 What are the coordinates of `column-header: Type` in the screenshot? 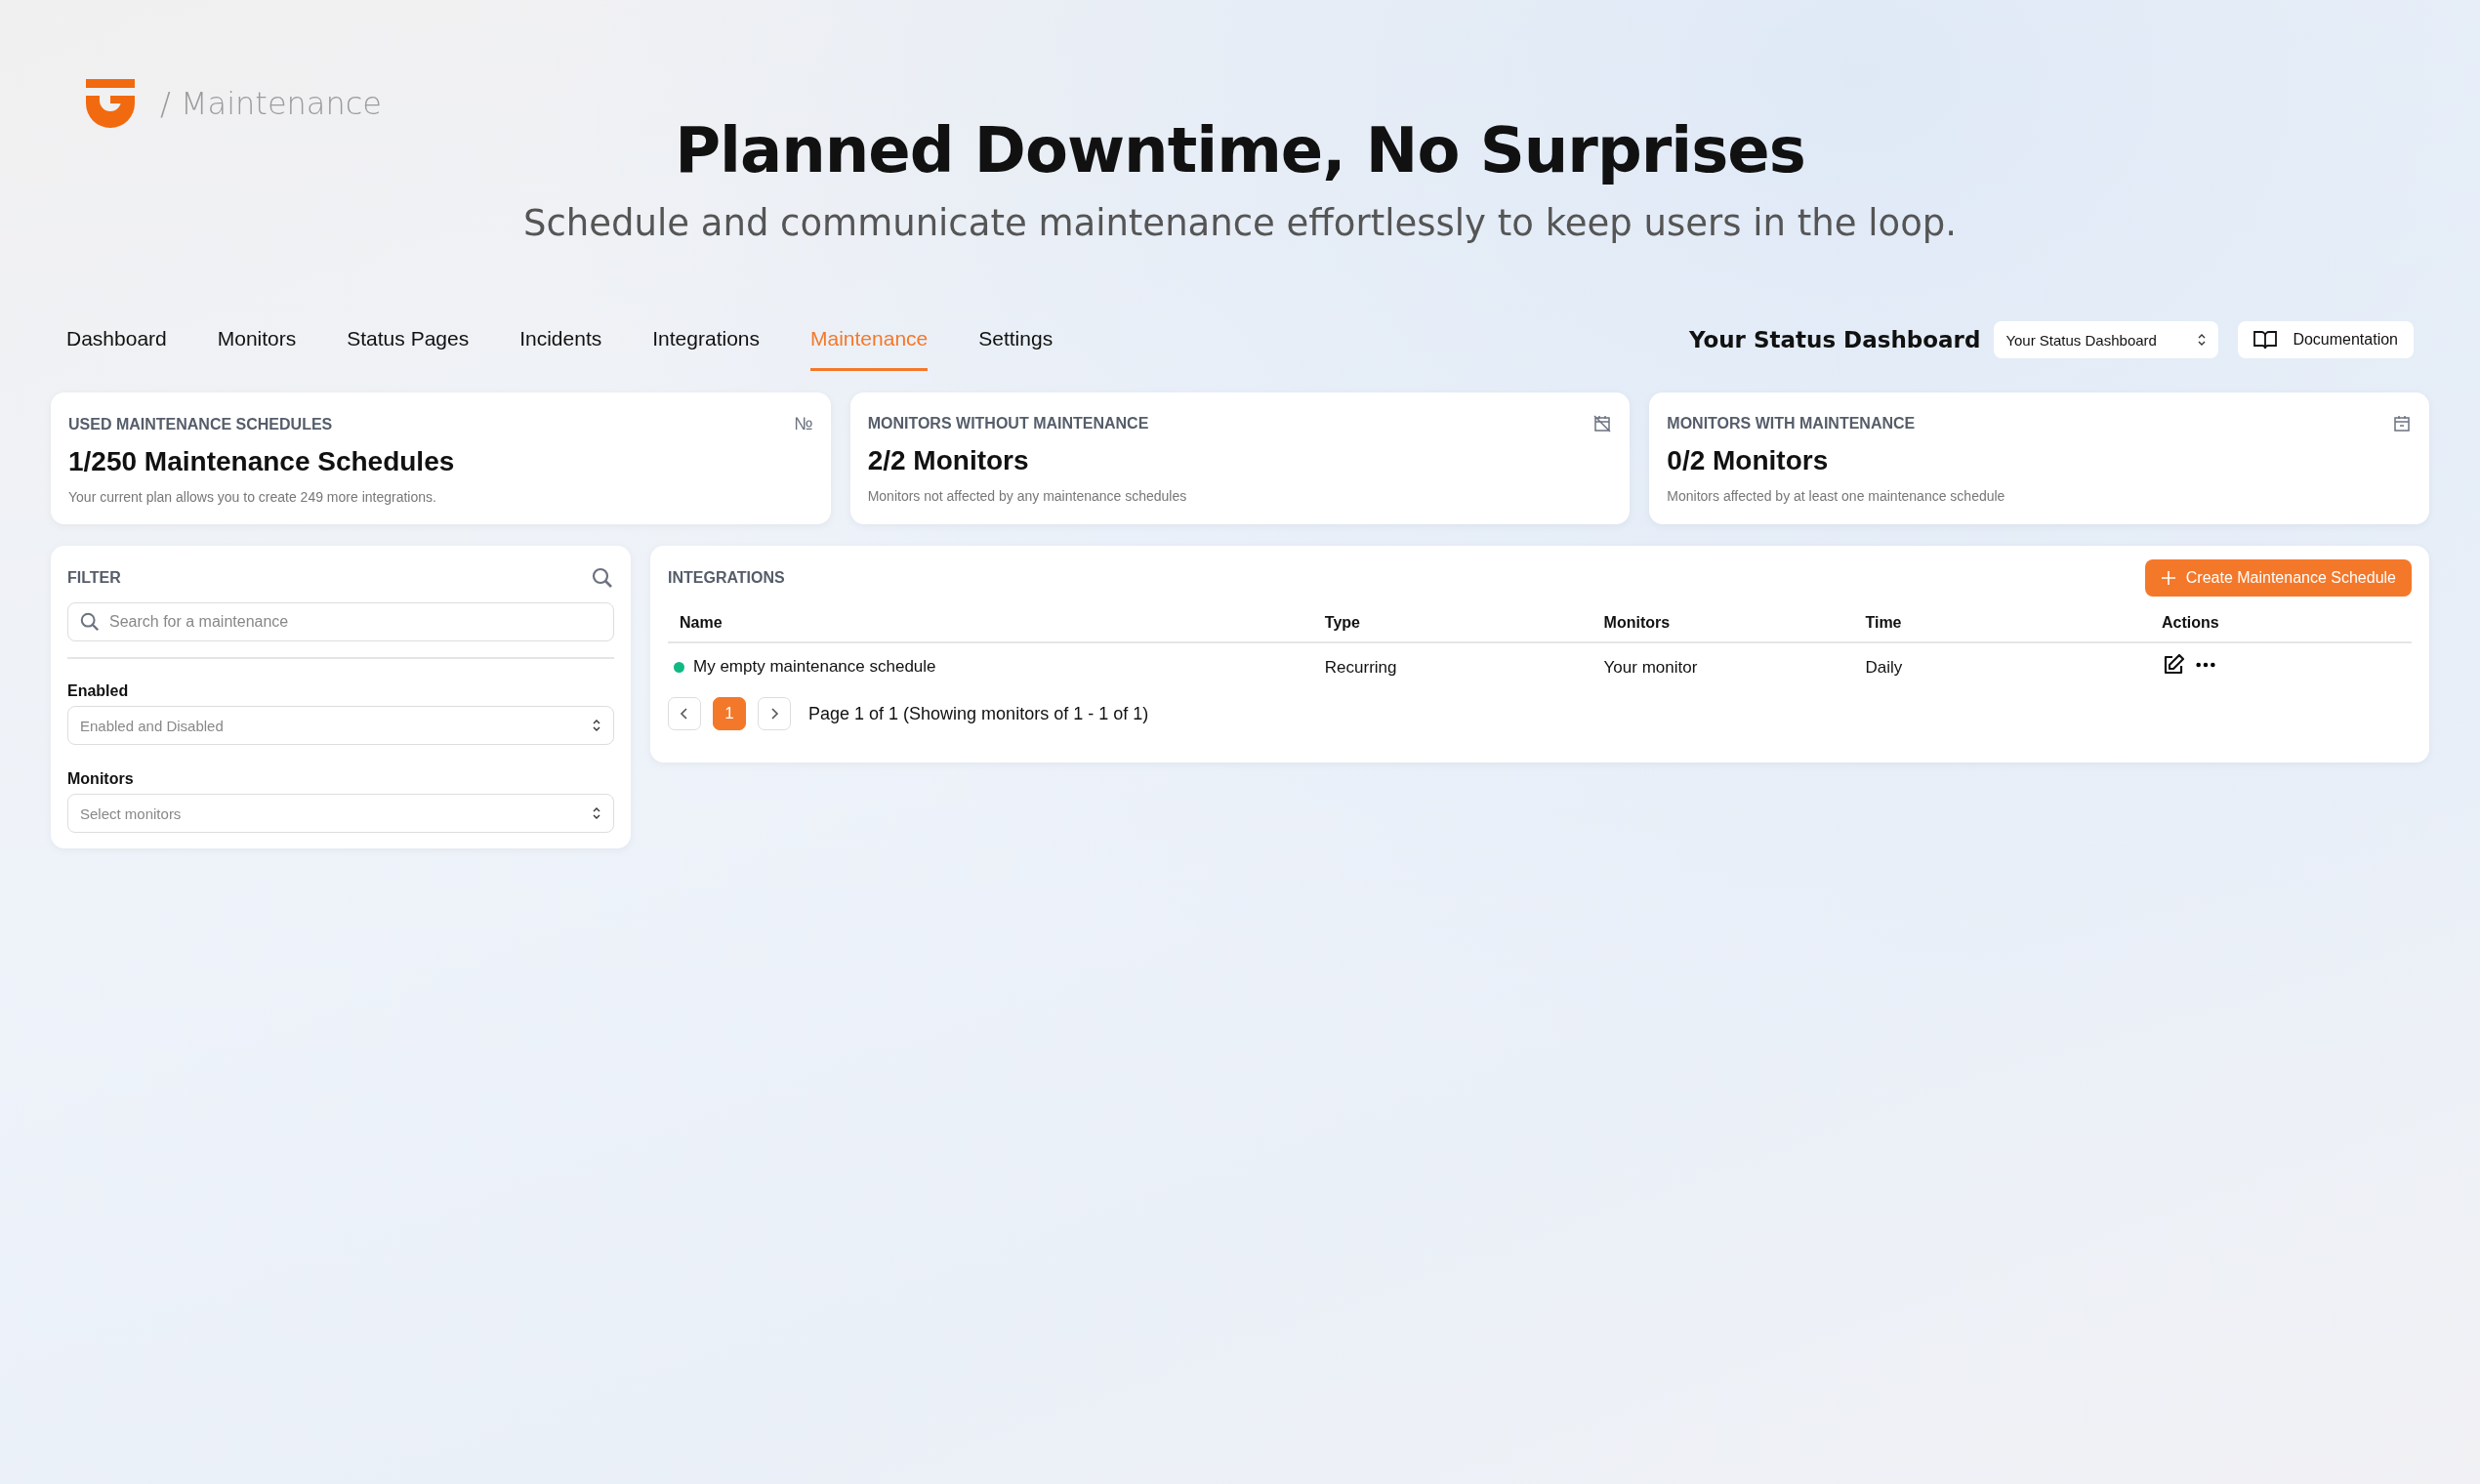 It's located at (1452, 623).